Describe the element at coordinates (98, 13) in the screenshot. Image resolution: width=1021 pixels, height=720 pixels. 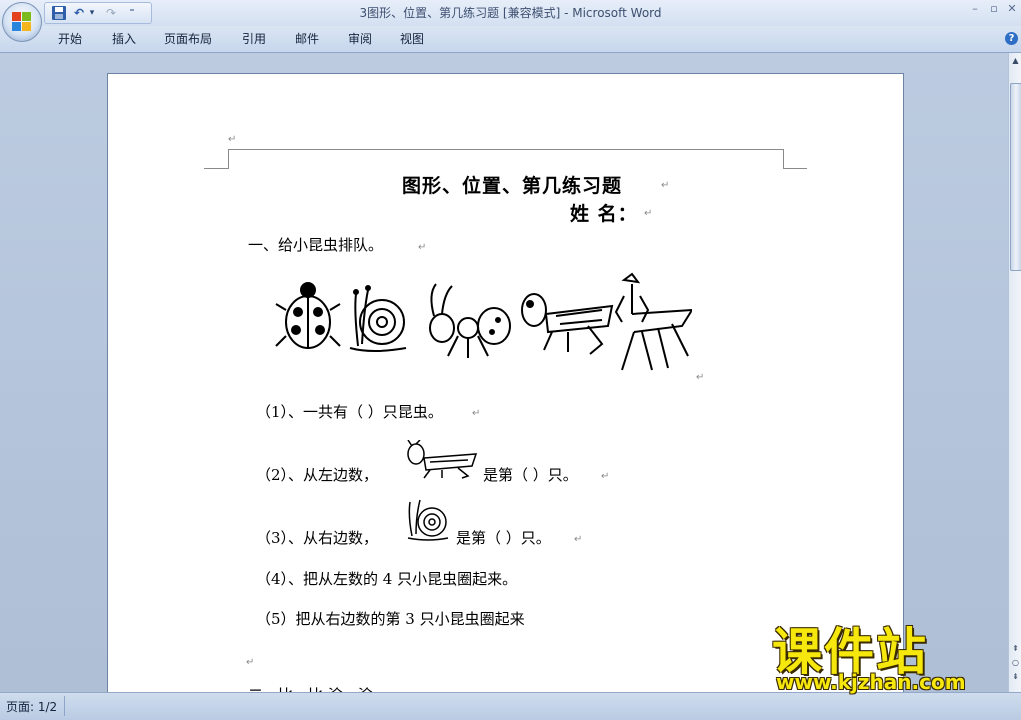
I see `quick-access-toolbar: ↶ ▾ ↷ ⁼` at that location.